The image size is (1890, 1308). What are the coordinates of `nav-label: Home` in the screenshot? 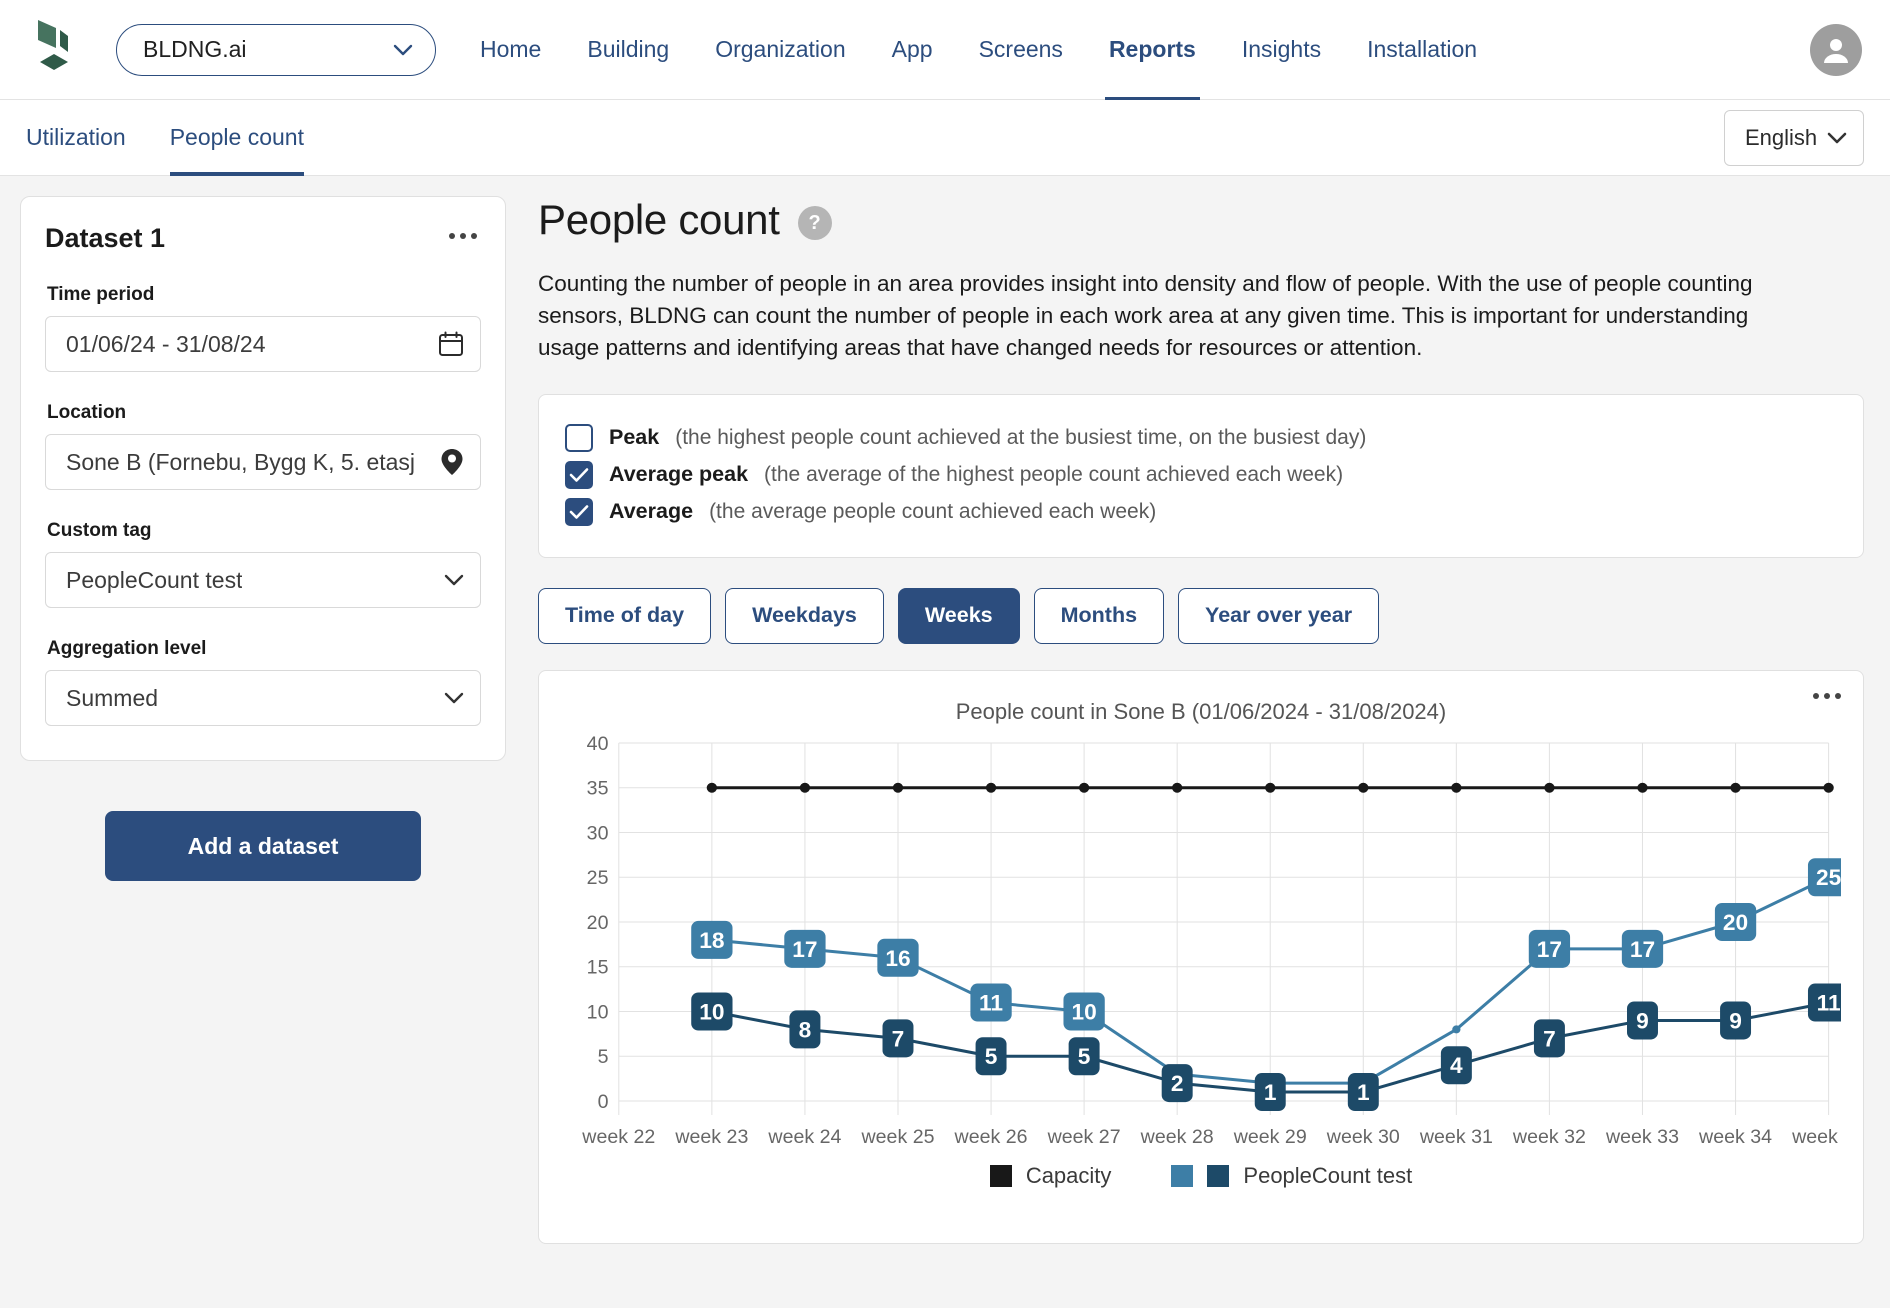 It's located at (511, 49).